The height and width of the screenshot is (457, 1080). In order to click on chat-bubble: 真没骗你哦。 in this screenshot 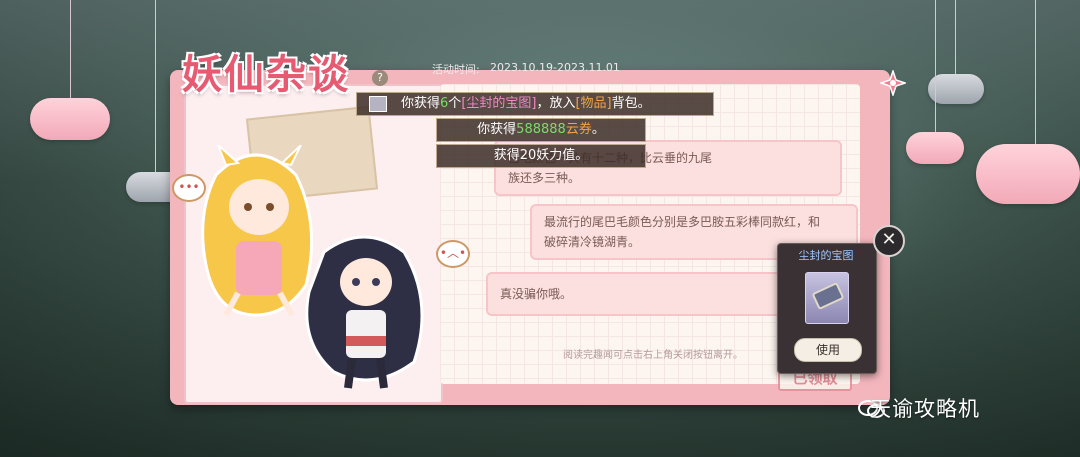, I will do `click(645, 294)`.